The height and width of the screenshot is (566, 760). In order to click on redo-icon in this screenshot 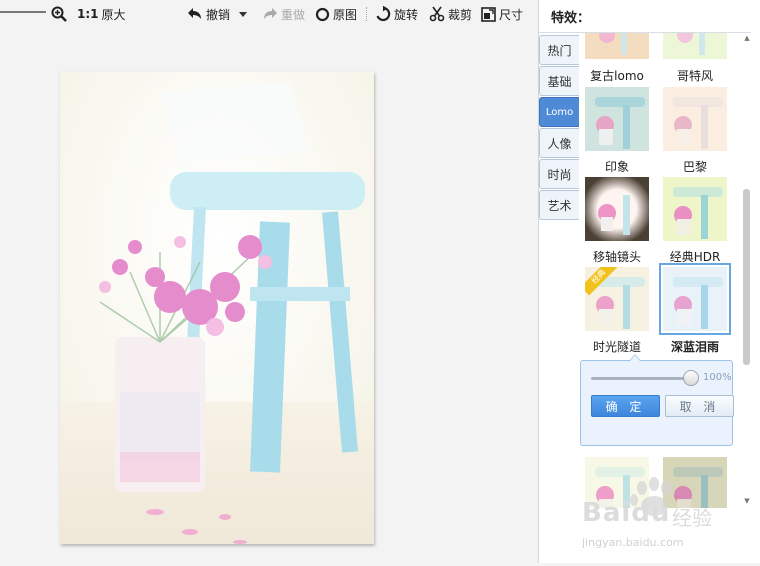, I will do `click(270, 14)`.